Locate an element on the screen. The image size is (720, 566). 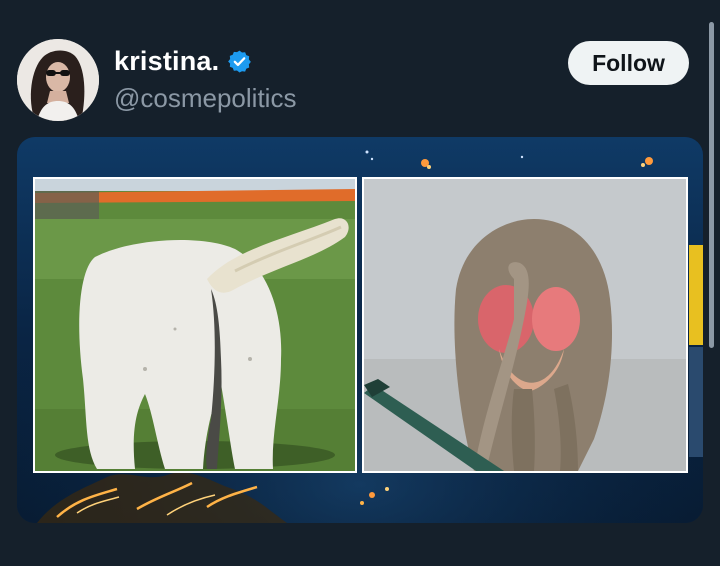
name-row: kristina. is located at coordinates (183, 61).